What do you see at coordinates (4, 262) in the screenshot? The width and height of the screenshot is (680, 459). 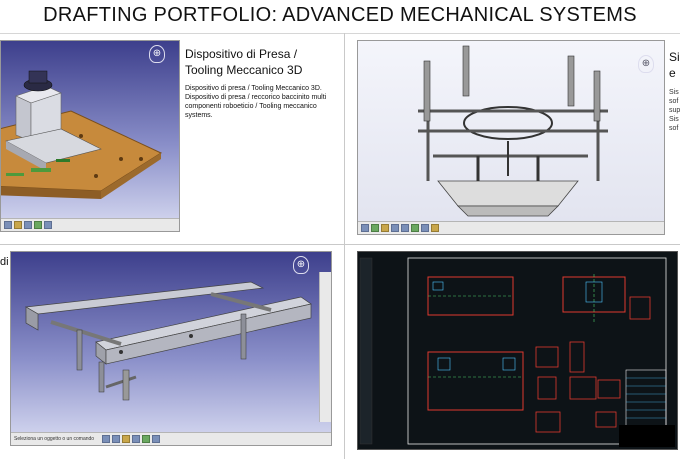 I see `beam-side-fragment: di` at bounding box center [4, 262].